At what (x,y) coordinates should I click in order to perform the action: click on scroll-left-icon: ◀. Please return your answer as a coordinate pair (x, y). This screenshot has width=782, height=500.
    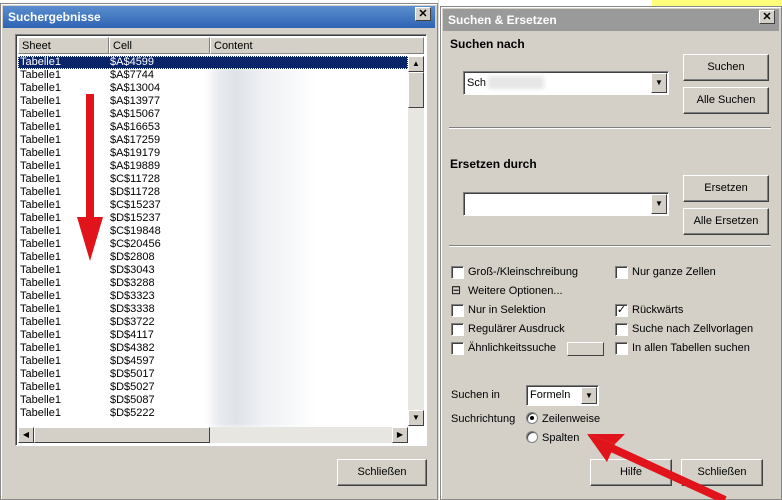
    Looking at the image, I should click on (26, 435).